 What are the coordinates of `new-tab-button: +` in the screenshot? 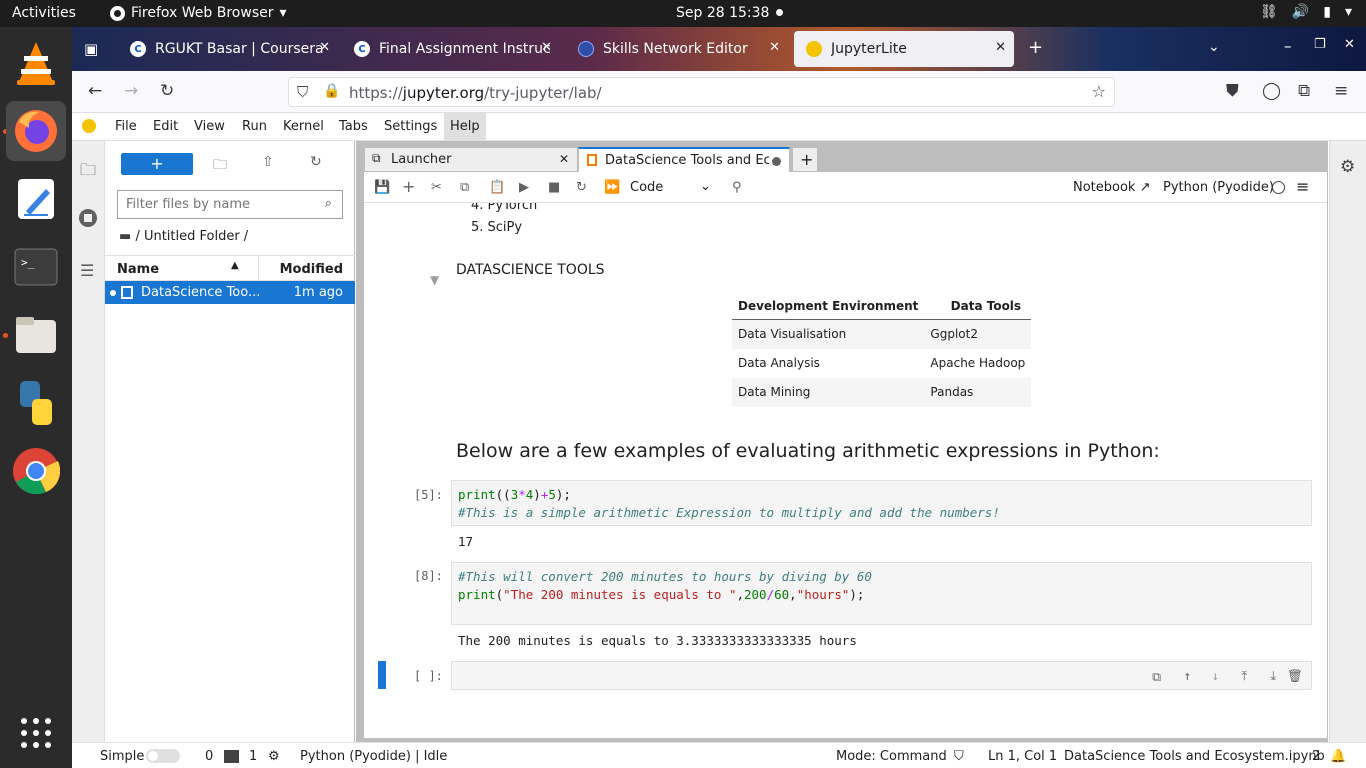 It's located at (1035, 47).